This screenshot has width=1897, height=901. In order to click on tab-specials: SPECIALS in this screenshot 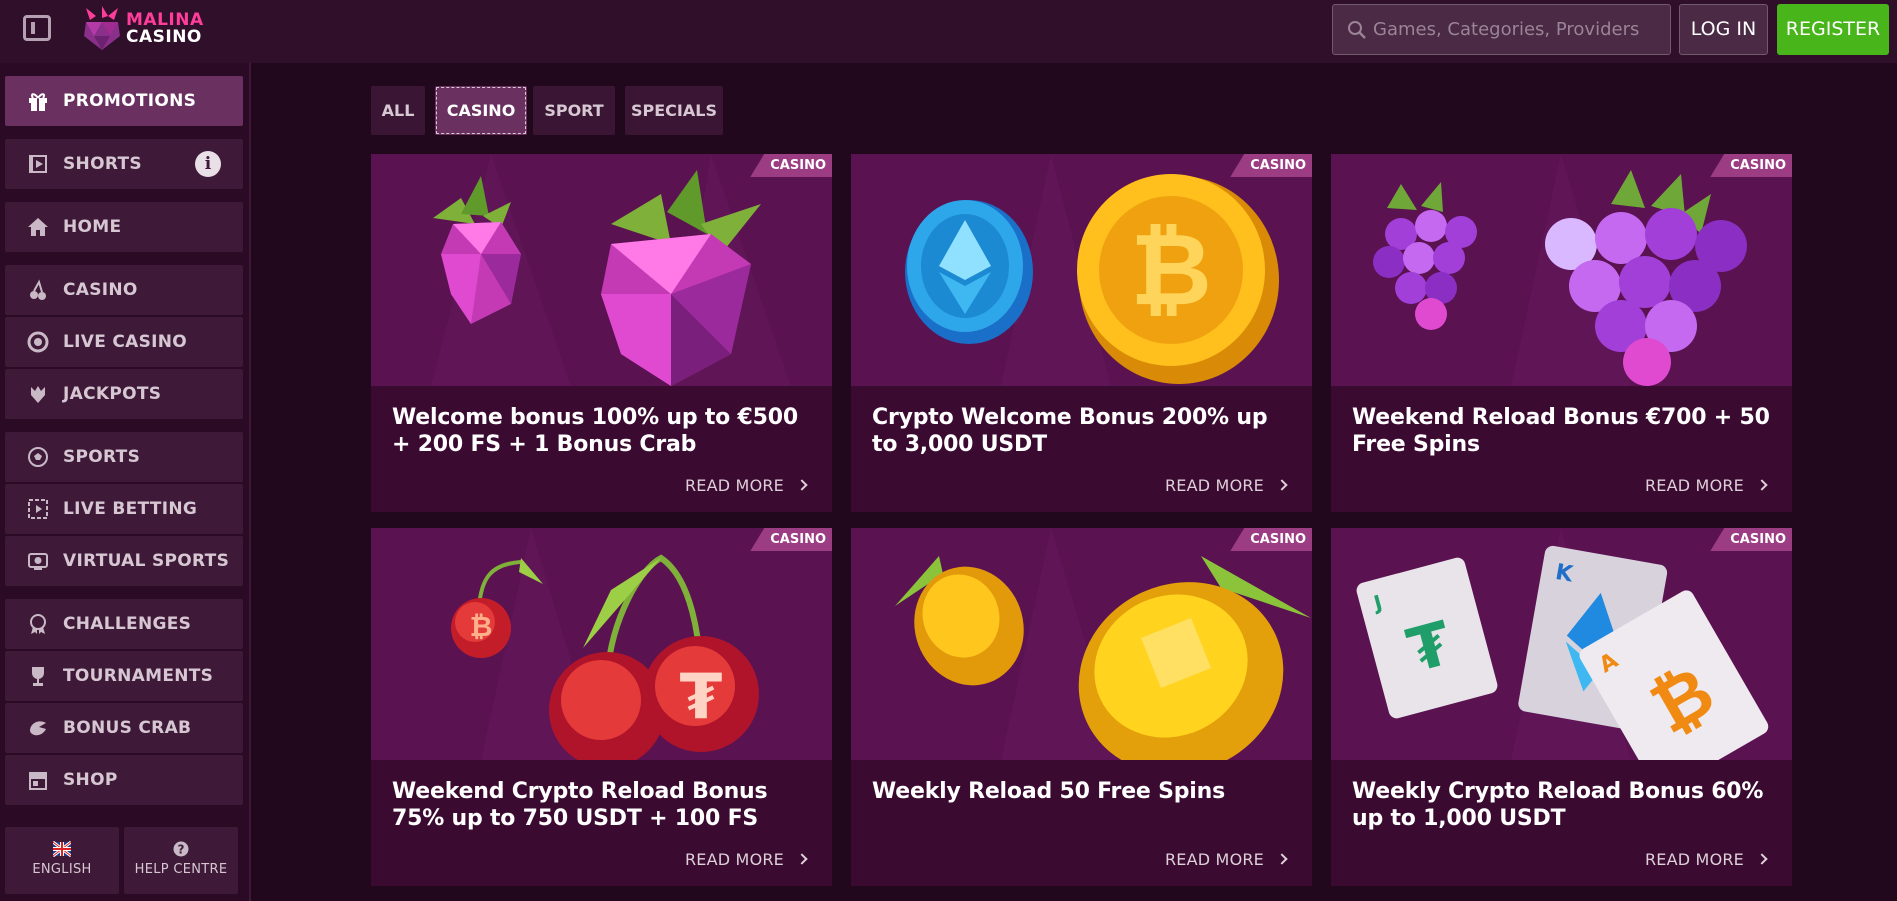, I will do `click(674, 110)`.